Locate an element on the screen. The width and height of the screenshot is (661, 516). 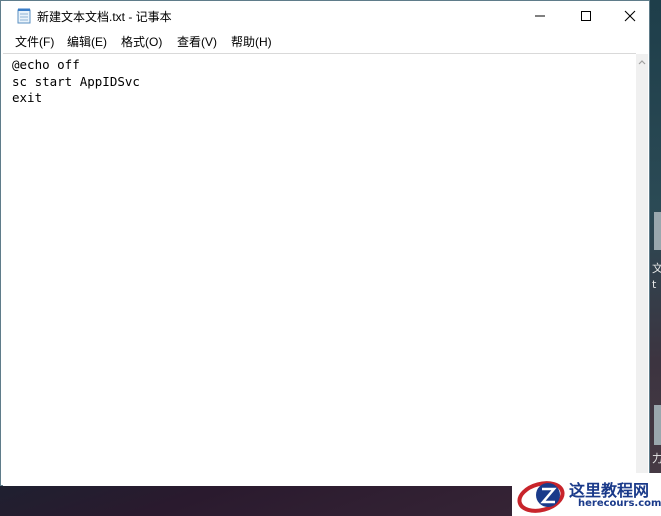
watermark-url: herecours.com is located at coordinates (619, 503).